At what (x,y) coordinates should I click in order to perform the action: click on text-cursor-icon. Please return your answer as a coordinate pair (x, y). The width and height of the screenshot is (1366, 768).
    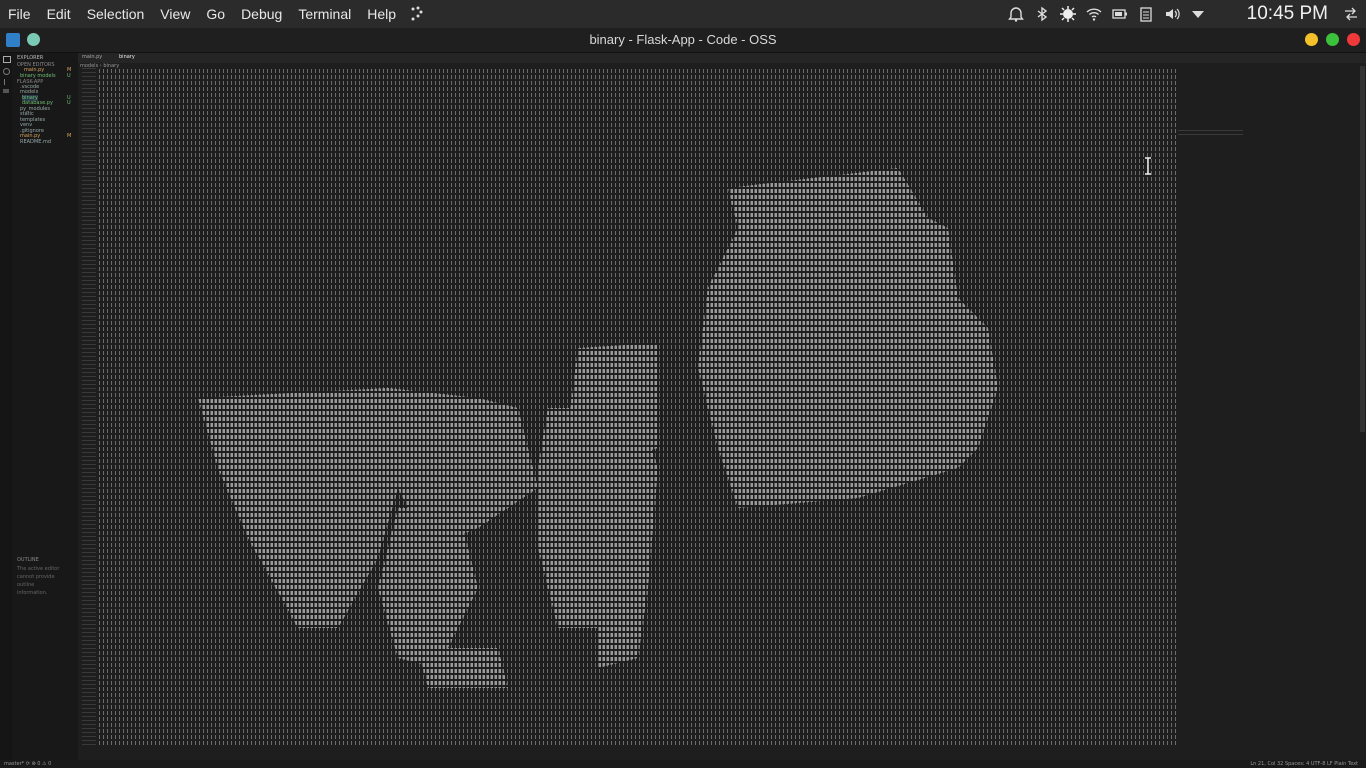
    Looking at the image, I should click on (1148, 166).